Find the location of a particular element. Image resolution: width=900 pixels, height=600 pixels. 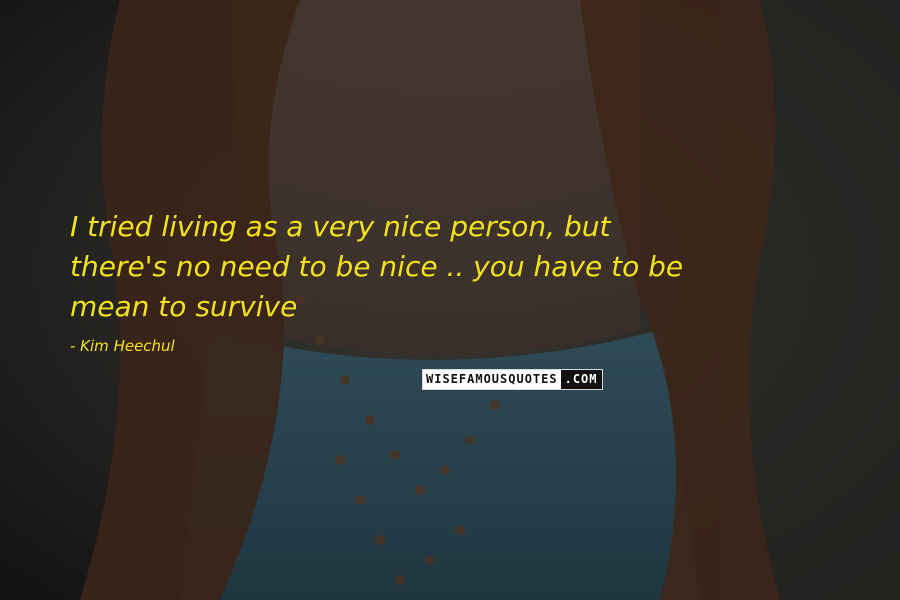

watermark-logo: WISEFAMOUSQUOTES .COM is located at coordinates (512, 379).